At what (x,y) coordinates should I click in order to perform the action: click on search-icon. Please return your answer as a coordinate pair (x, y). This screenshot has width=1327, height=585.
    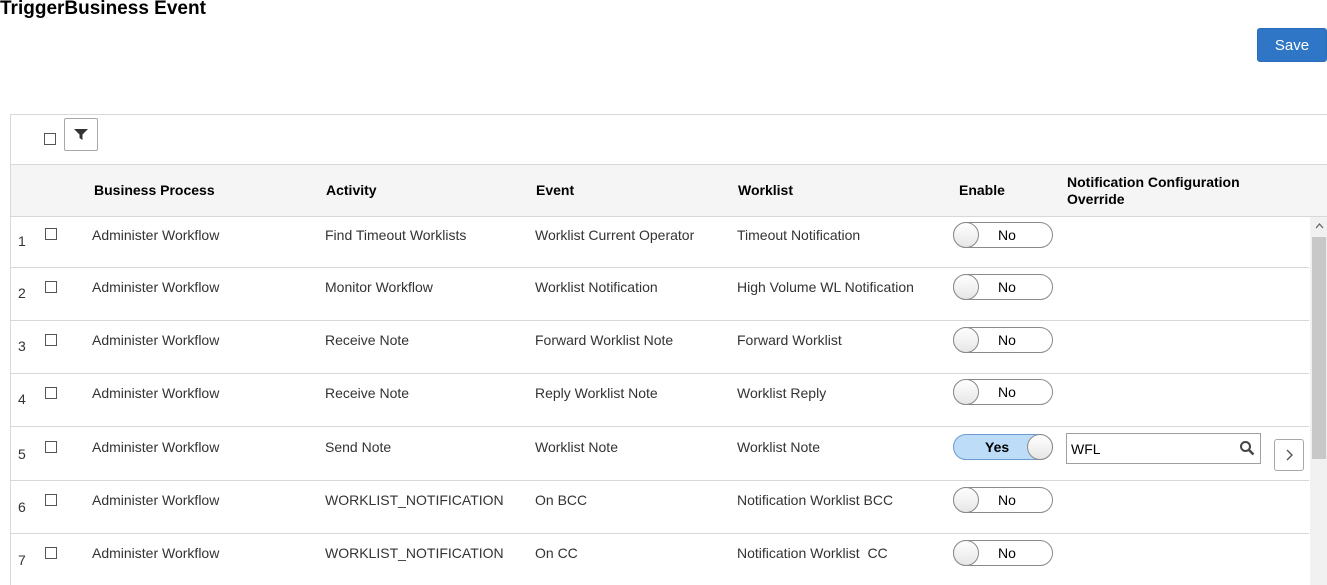
    Looking at the image, I should click on (1247, 448).